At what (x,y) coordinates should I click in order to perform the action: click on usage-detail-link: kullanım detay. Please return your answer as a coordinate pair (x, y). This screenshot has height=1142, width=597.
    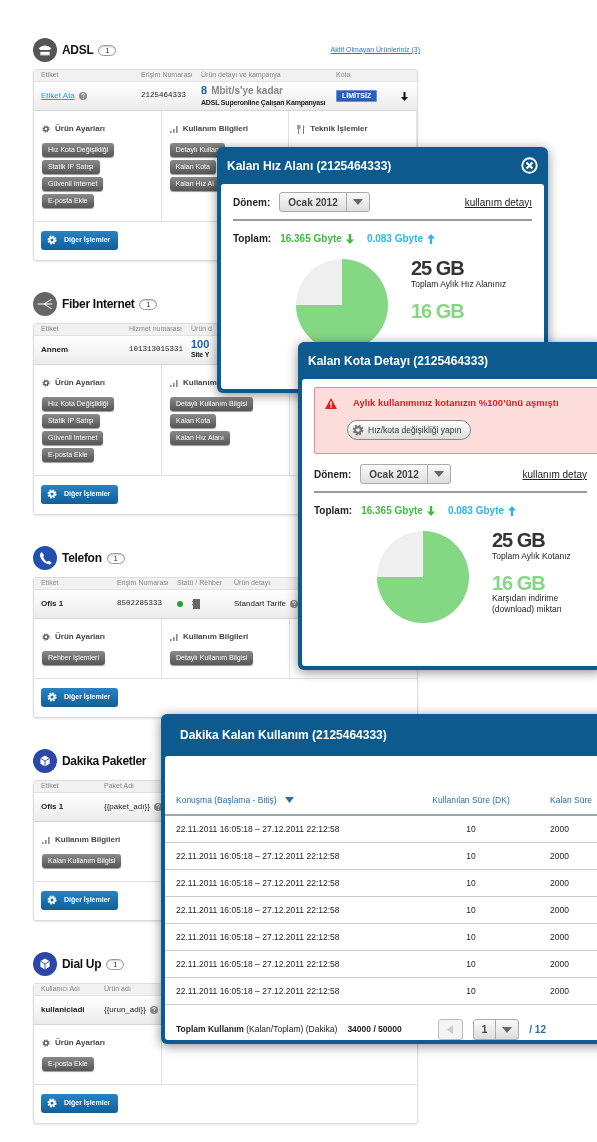
    Looking at the image, I should click on (554, 474).